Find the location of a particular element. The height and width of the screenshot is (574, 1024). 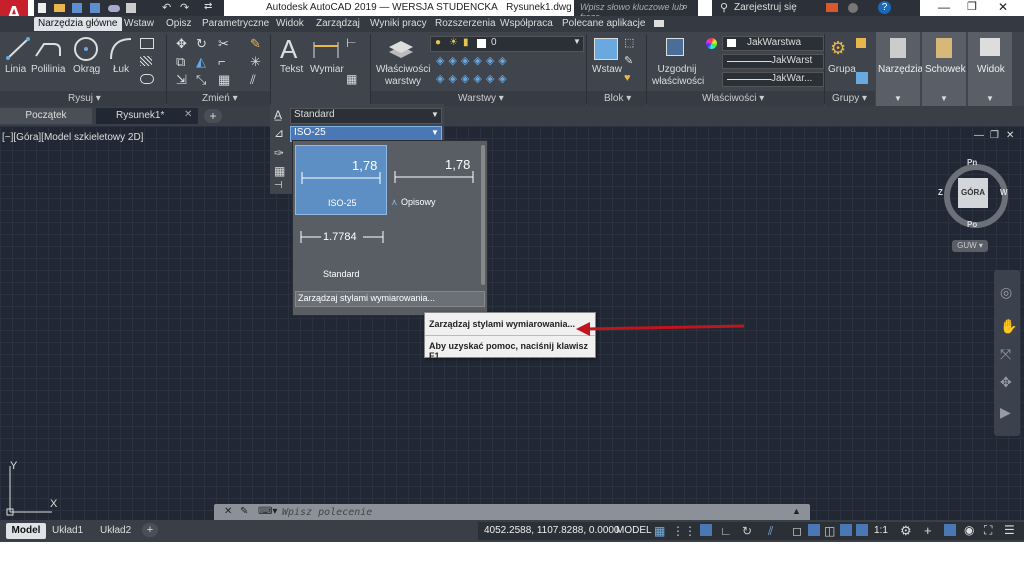

trim-icon: ✂ is located at coordinates (223, 44).